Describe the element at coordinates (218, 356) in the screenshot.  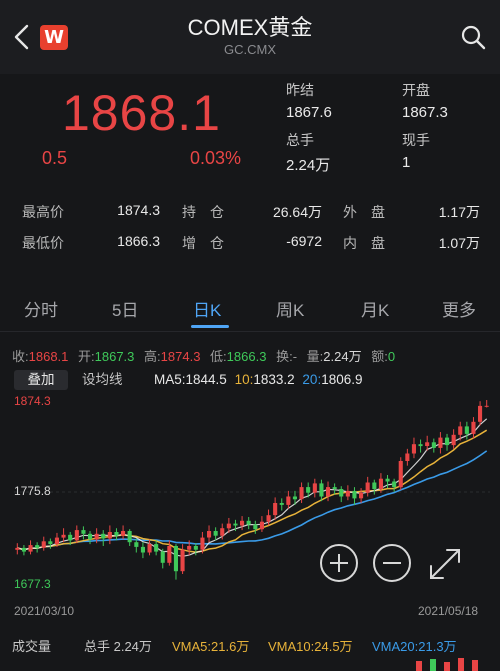
I see `low-label: 低:` at that location.